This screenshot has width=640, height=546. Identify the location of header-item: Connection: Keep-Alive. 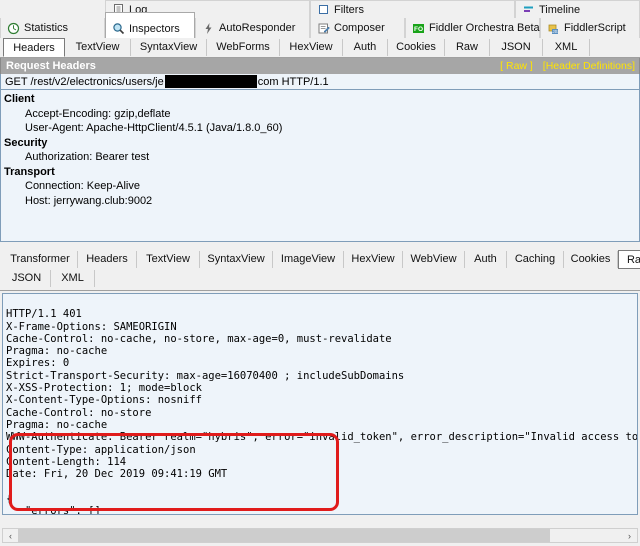
(82, 186).